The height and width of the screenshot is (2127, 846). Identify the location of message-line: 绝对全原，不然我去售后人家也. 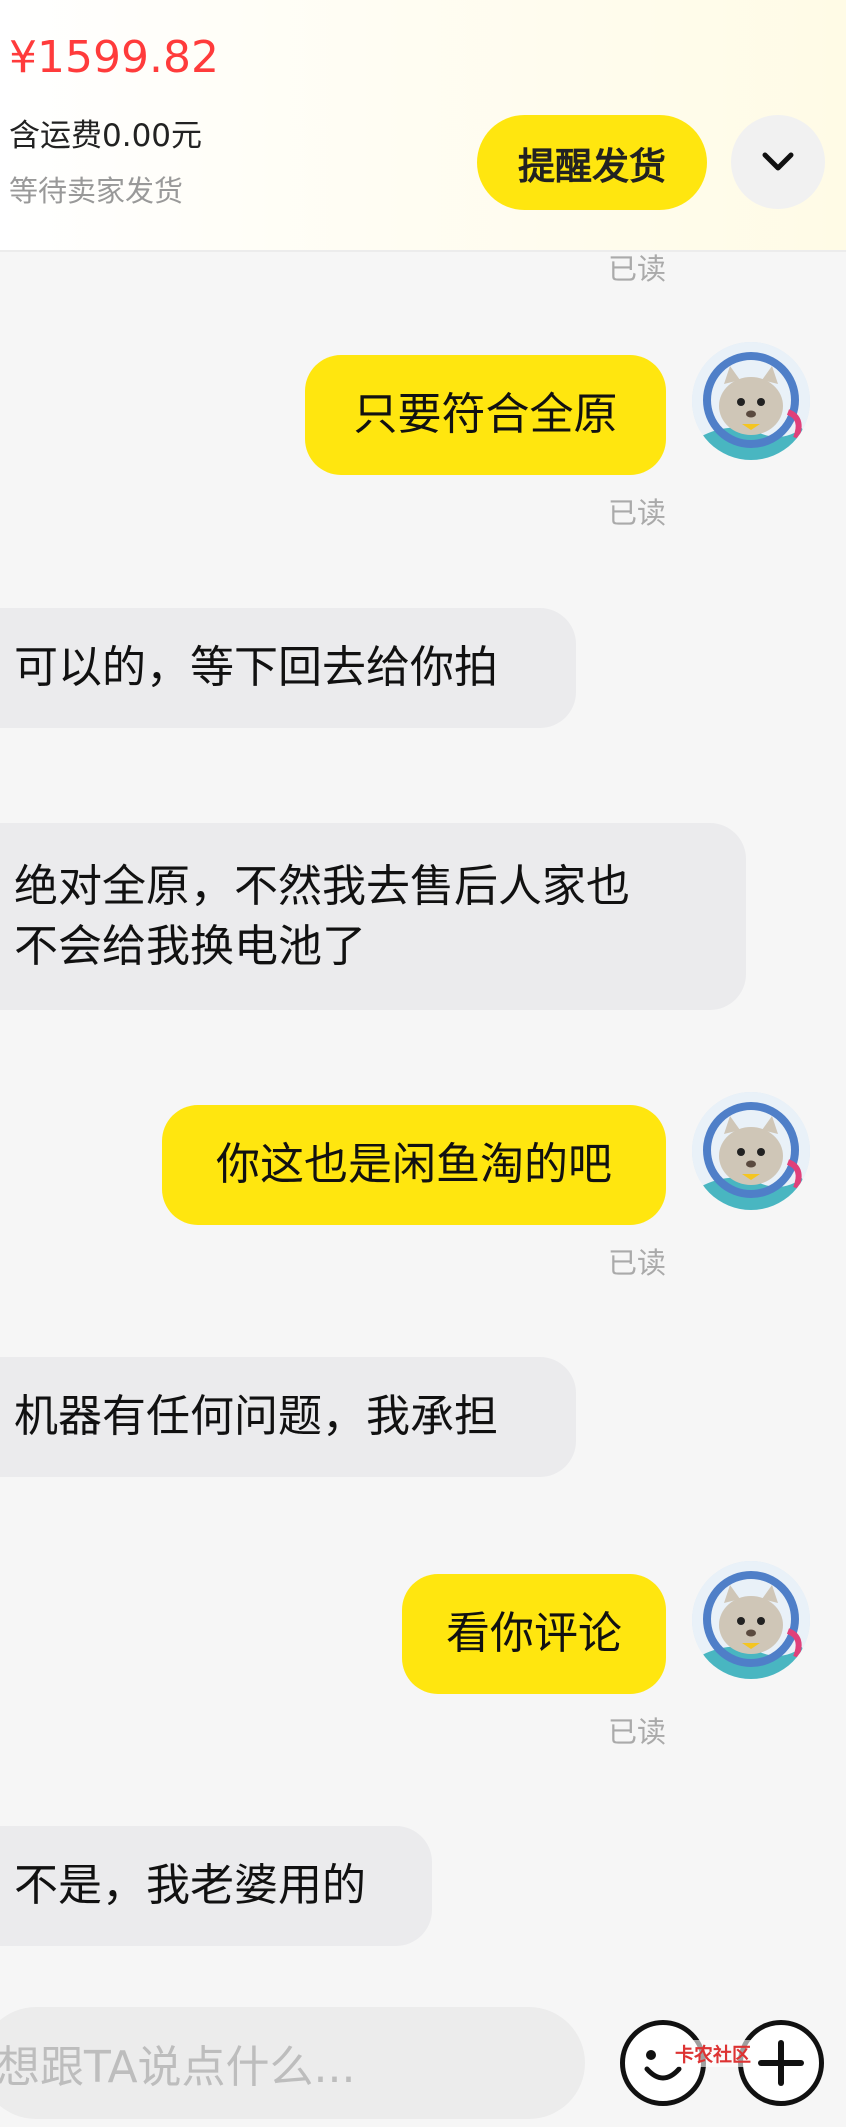
(322, 886).